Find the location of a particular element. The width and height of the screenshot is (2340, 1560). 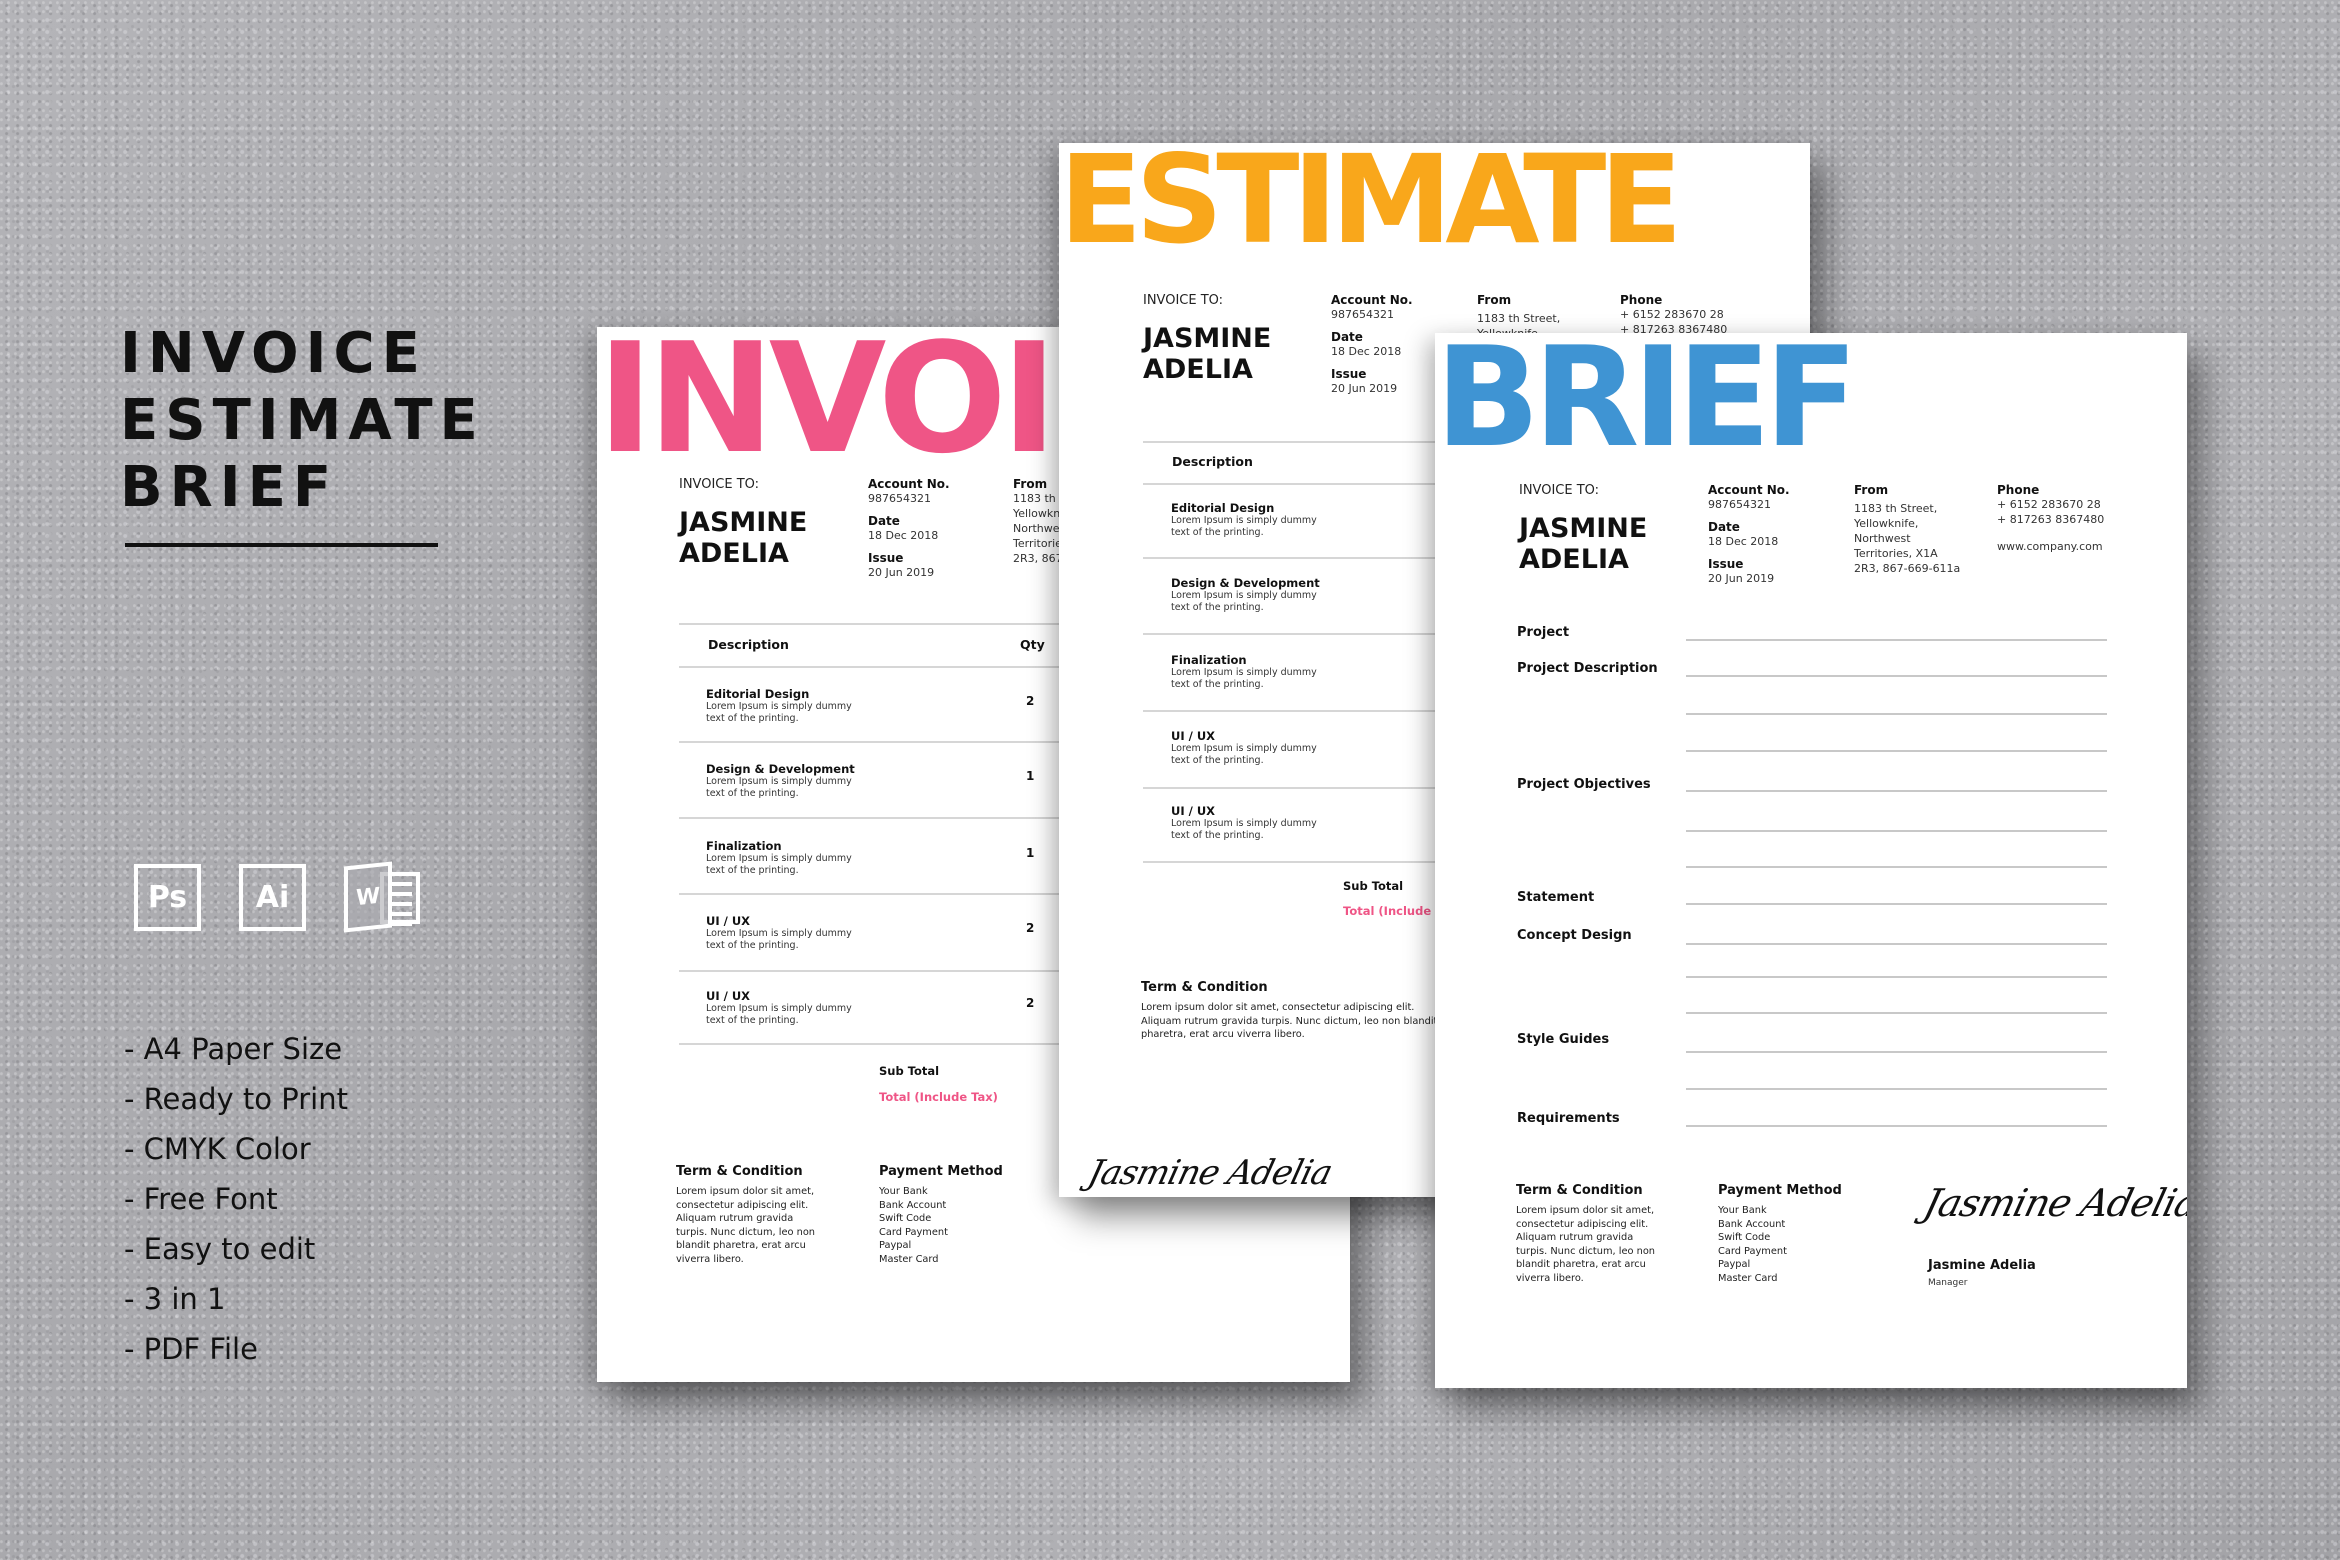

item-title: Design & Development is located at coordinates (1245, 583).